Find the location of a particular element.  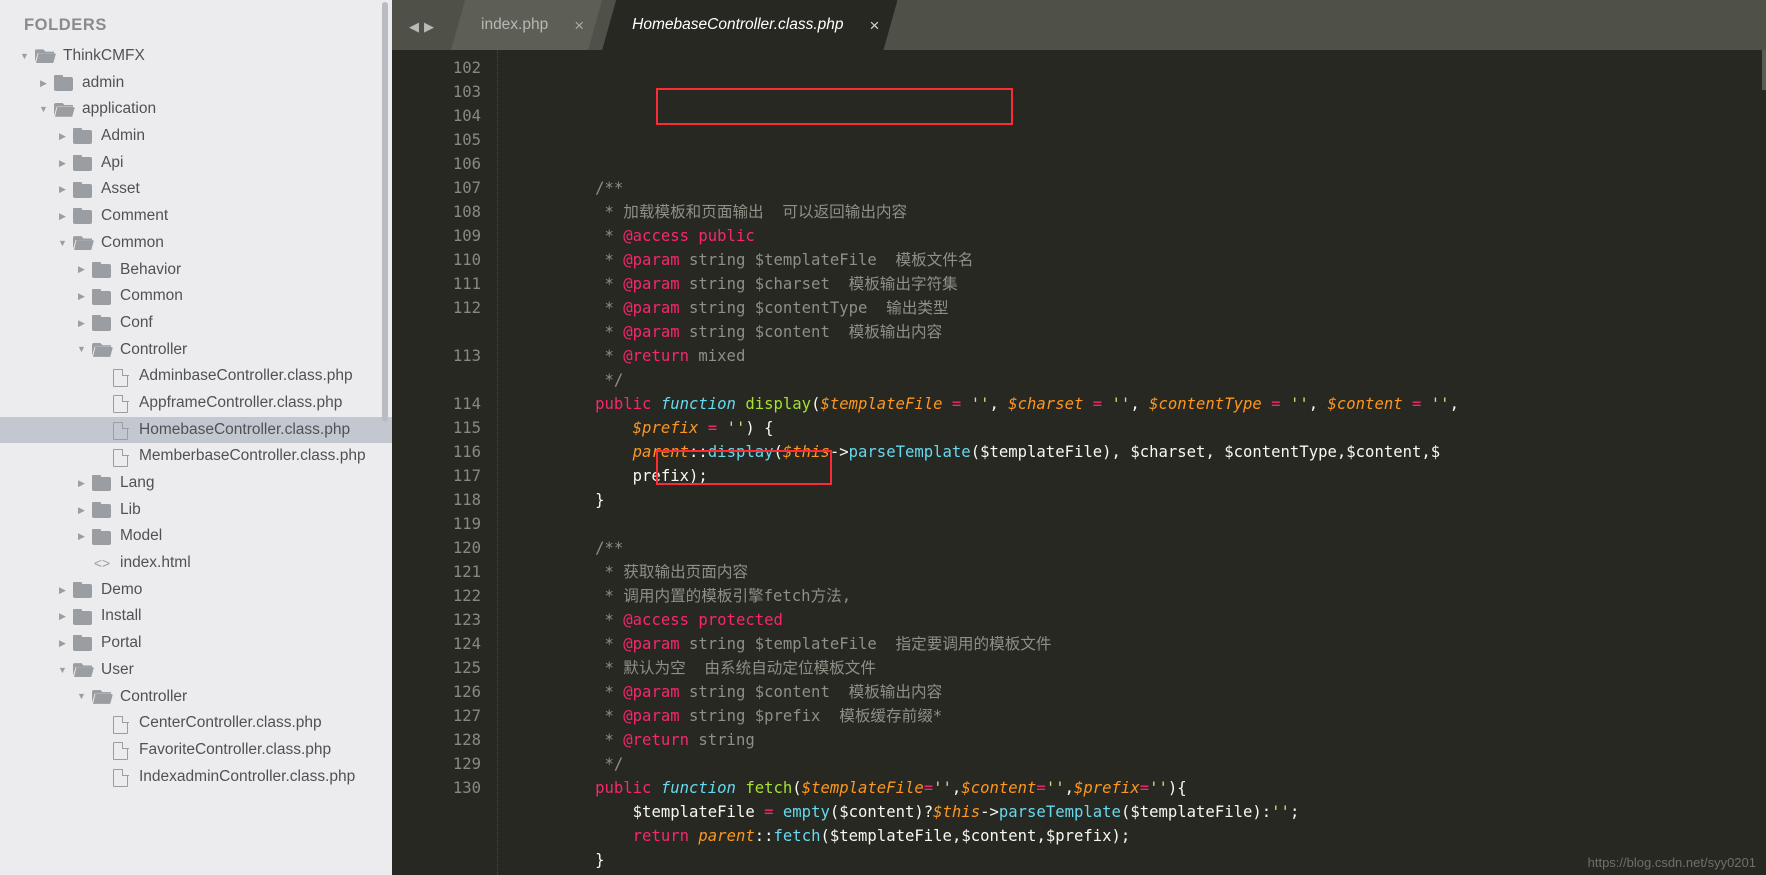

code-line: $prefix = '') { is located at coordinates (1143, 428).